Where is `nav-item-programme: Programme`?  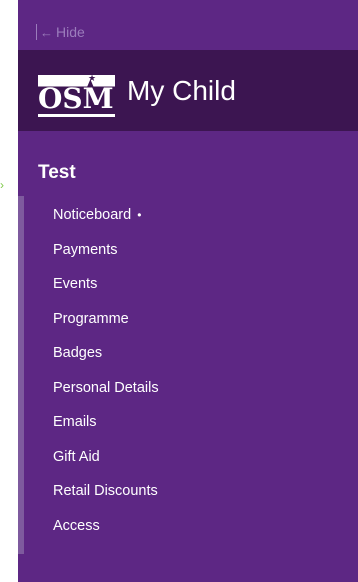
nav-item-programme: Programme is located at coordinates (188, 319).